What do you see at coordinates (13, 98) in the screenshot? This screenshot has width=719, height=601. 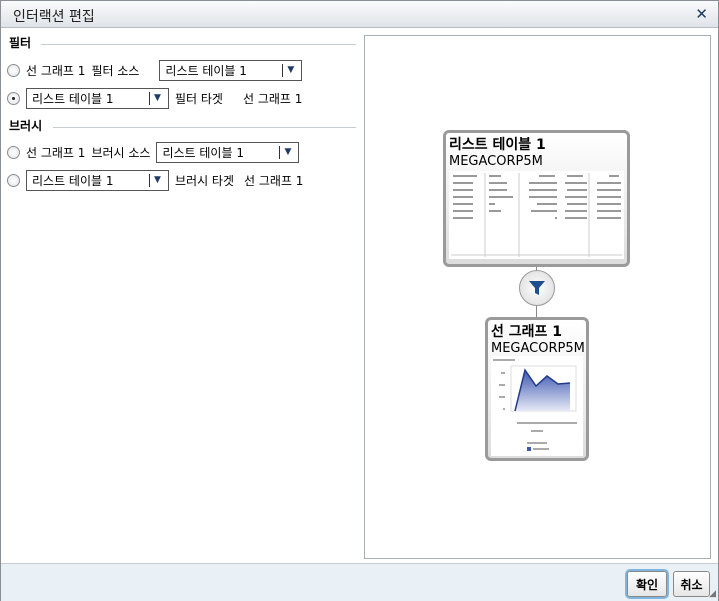 I see `filter-target-radio` at bounding box center [13, 98].